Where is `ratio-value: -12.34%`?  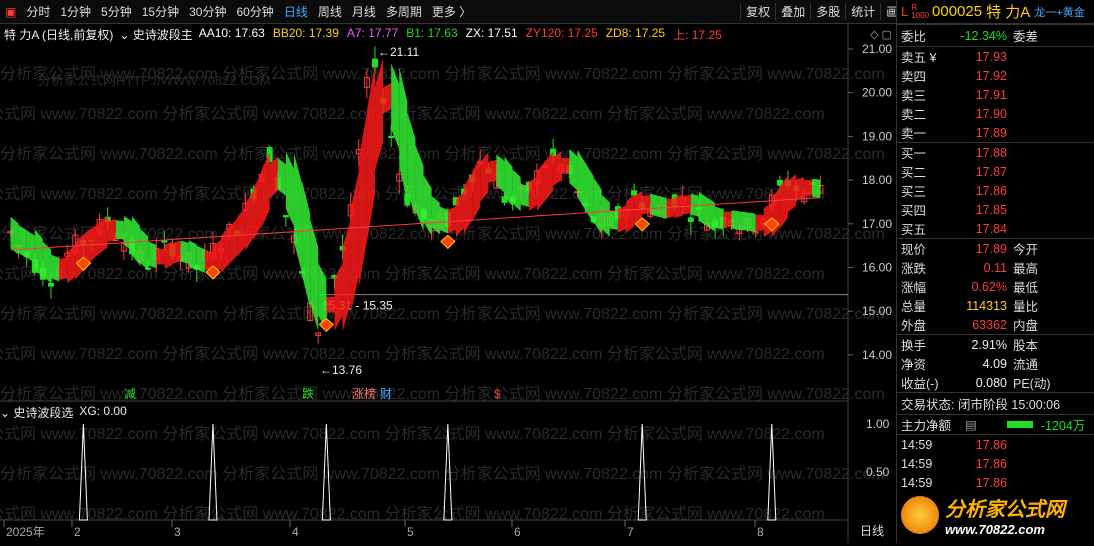
ratio-value: -12.34% is located at coordinates (983, 35).